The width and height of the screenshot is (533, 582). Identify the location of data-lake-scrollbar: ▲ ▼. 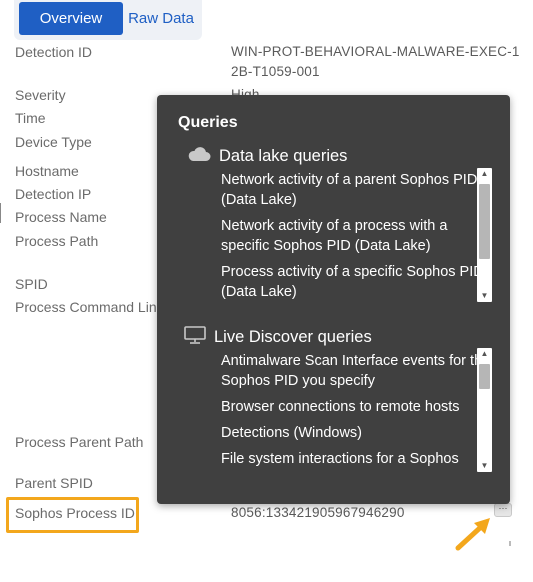
(484, 235).